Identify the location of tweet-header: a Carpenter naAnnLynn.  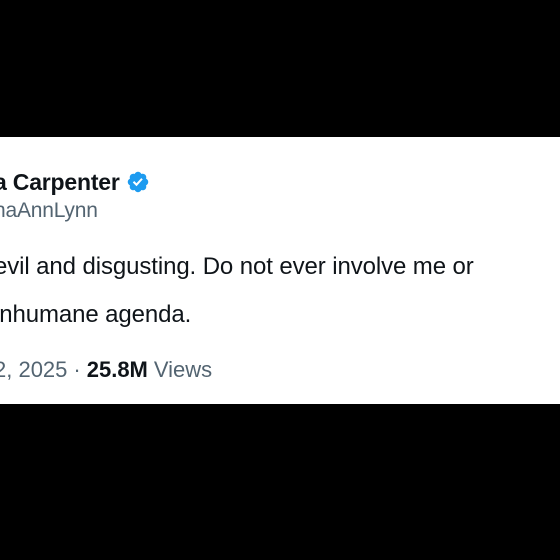
(75, 195).